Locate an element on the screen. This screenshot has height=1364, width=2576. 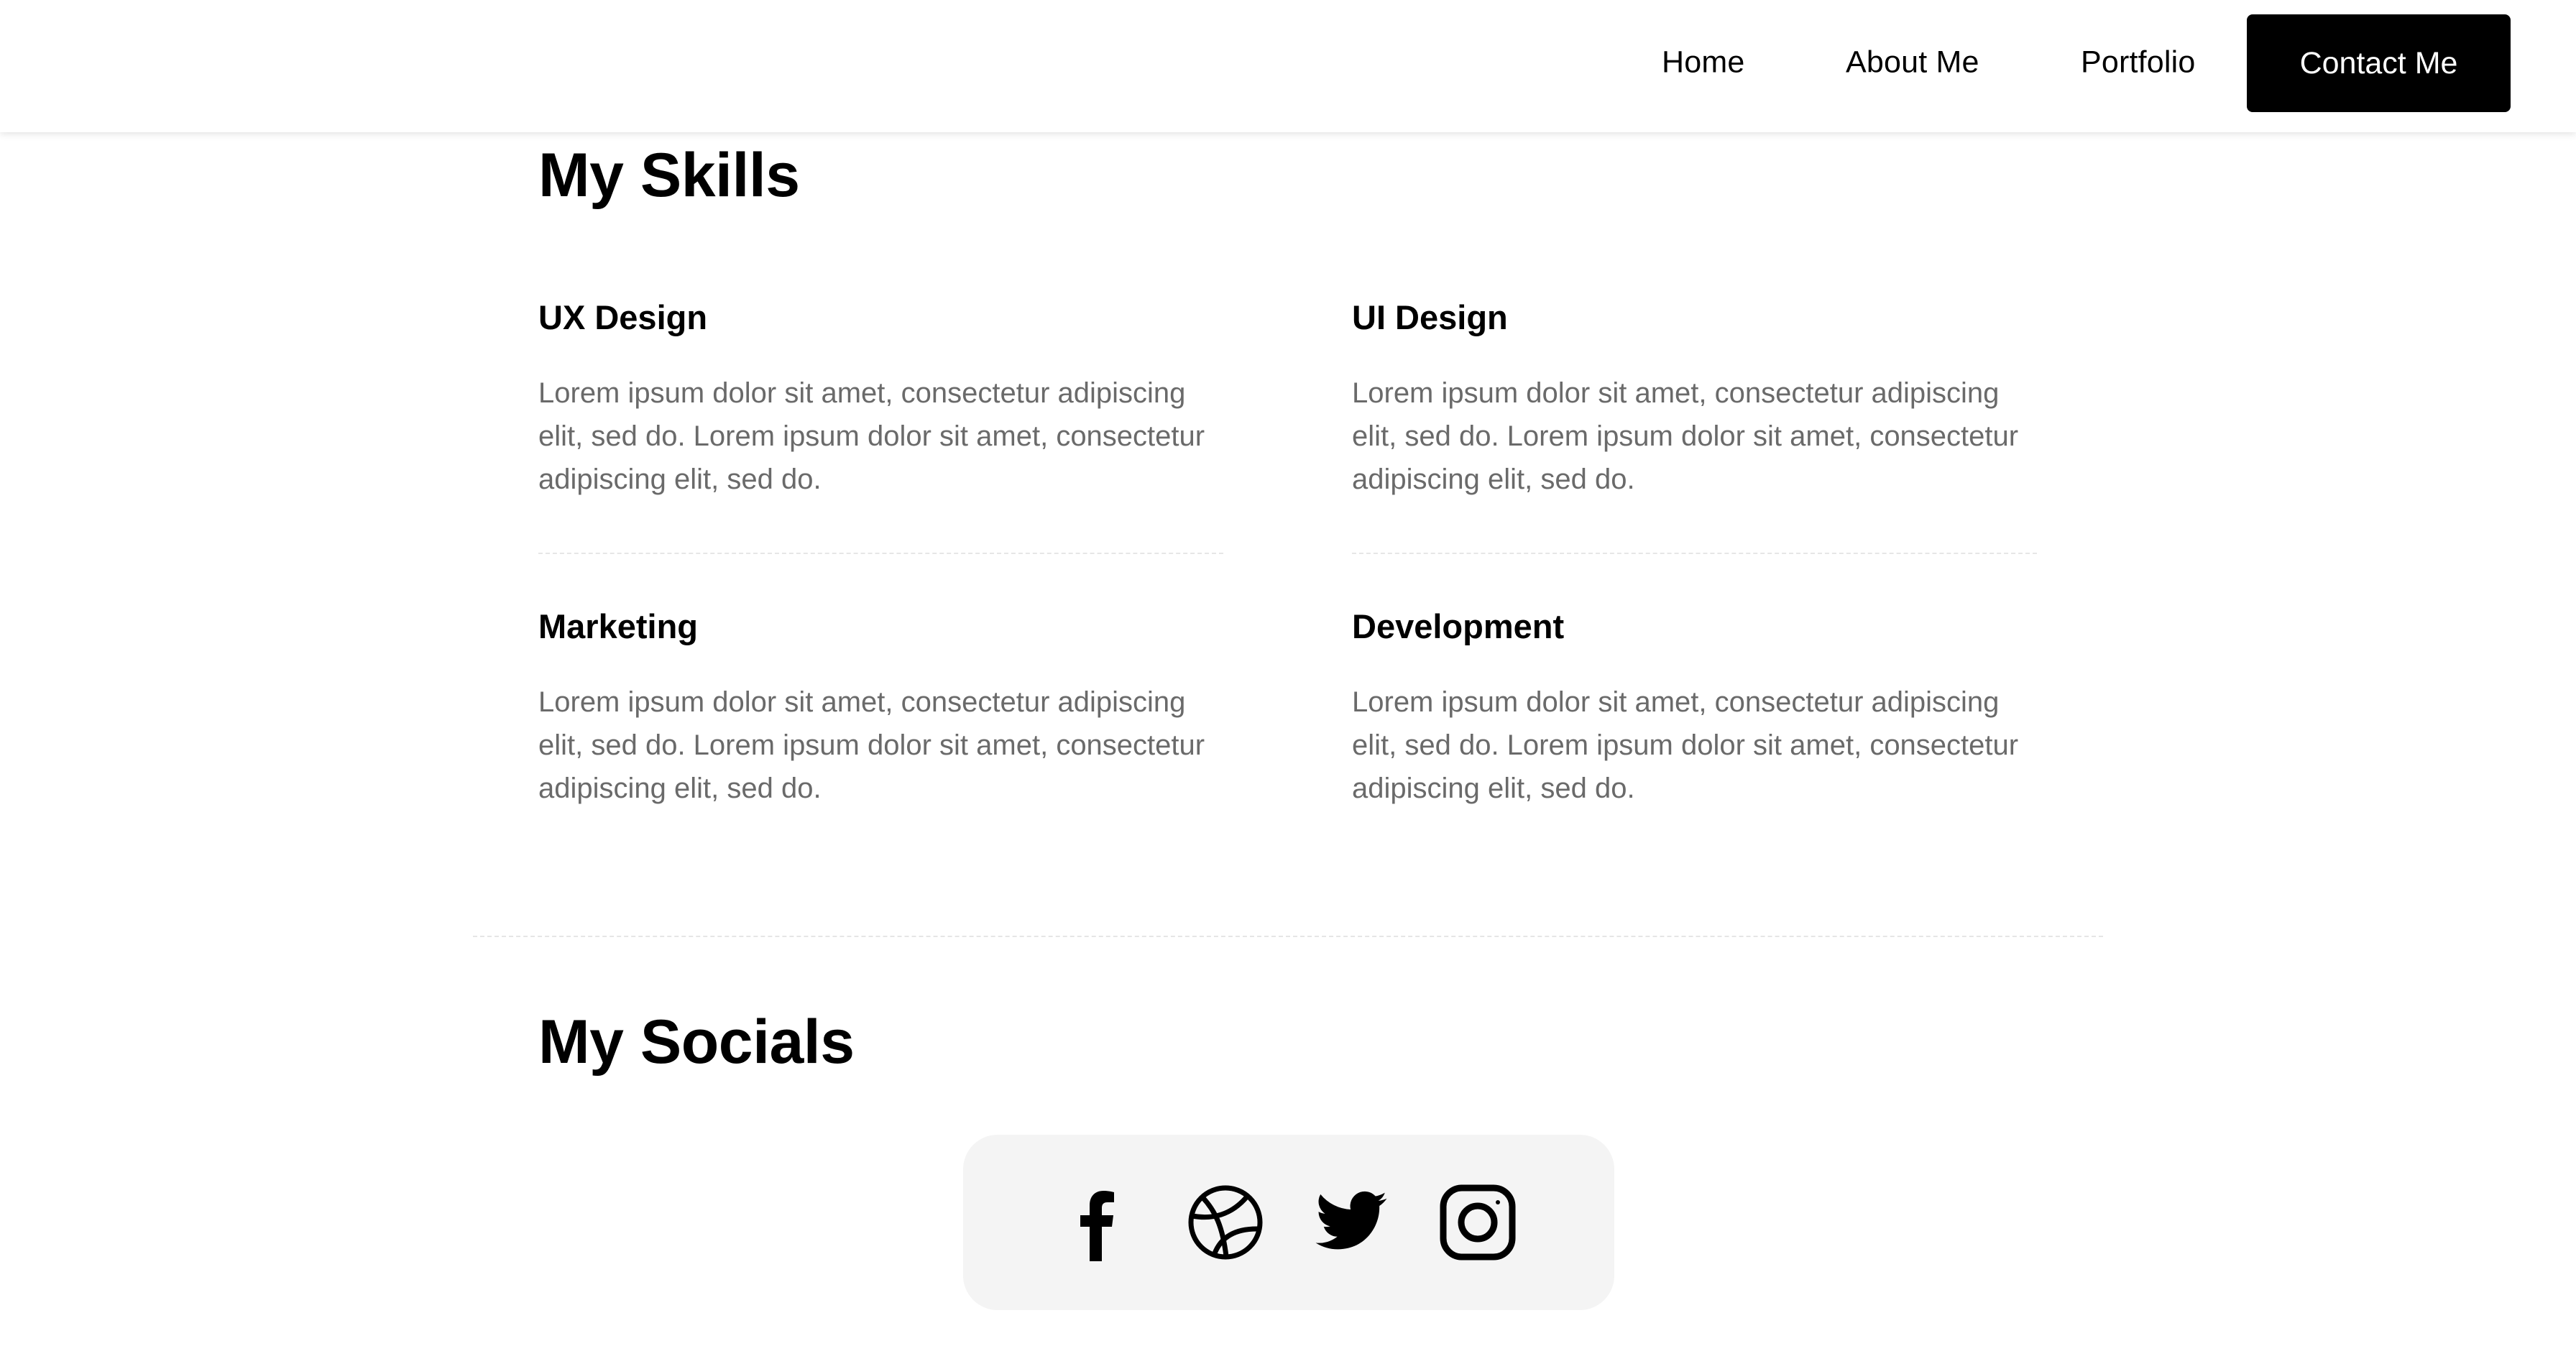
contact-me-button: Contact Me is located at coordinates (2379, 63).